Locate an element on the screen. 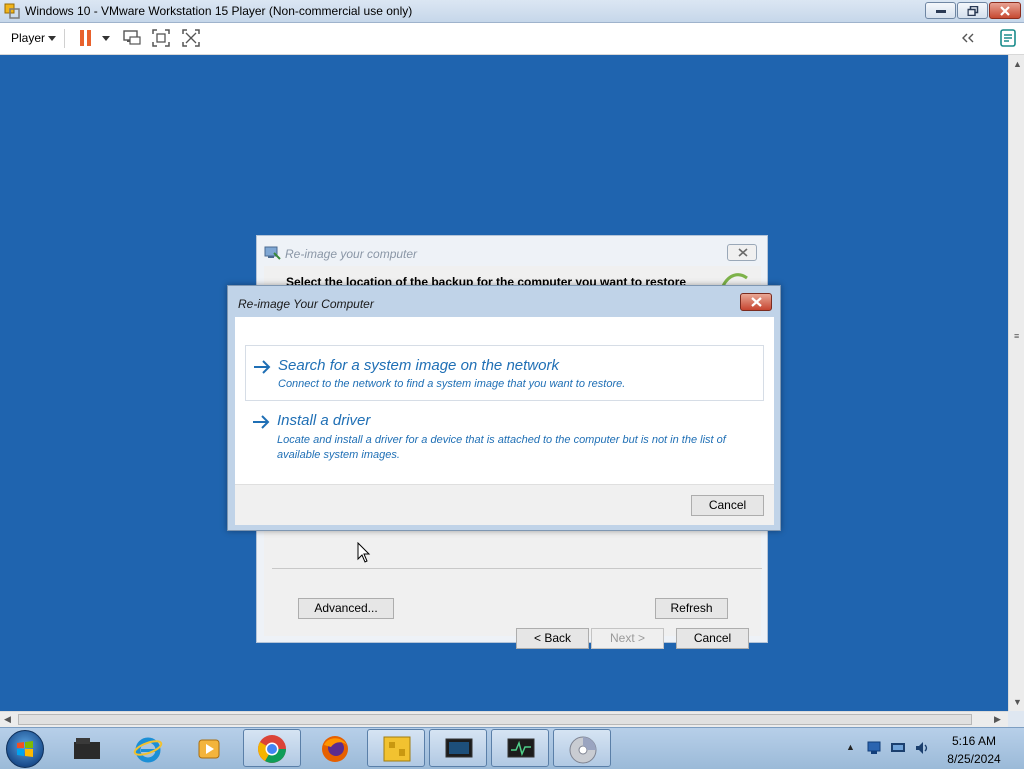 The image size is (1024, 769). dialog-title: Re-image Your Computer is located at coordinates (306, 304).